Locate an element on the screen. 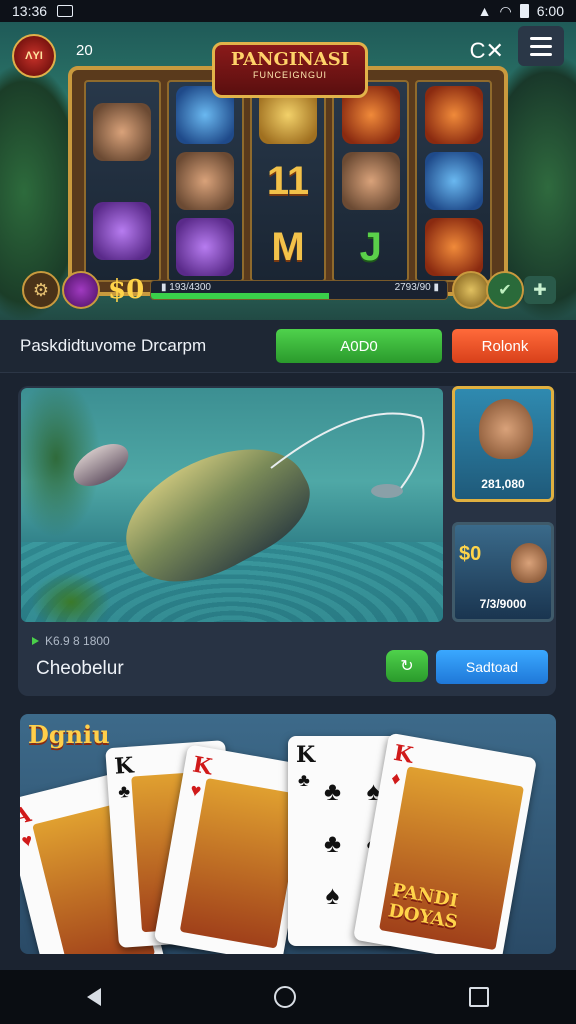 The width and height of the screenshot is (576, 1024). purple-fish-symbol is located at coordinates (122, 230).